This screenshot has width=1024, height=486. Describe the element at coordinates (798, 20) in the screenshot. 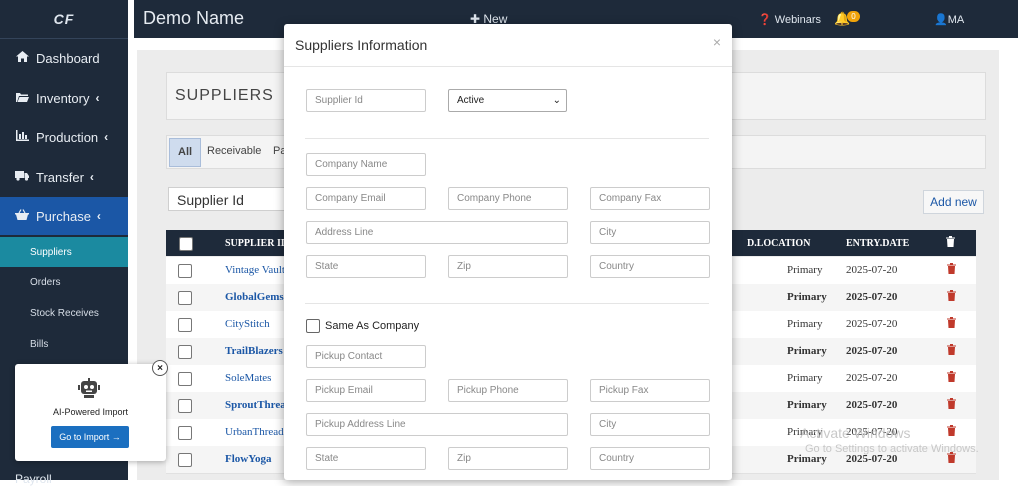

I see `webinars-label: Webinars` at that location.